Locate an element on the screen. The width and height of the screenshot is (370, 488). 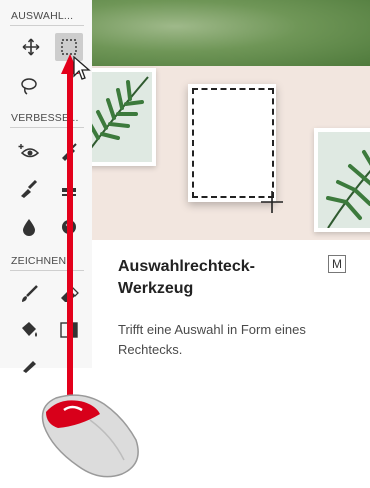
paint-bucket-tool is located at coordinates (29, 330).